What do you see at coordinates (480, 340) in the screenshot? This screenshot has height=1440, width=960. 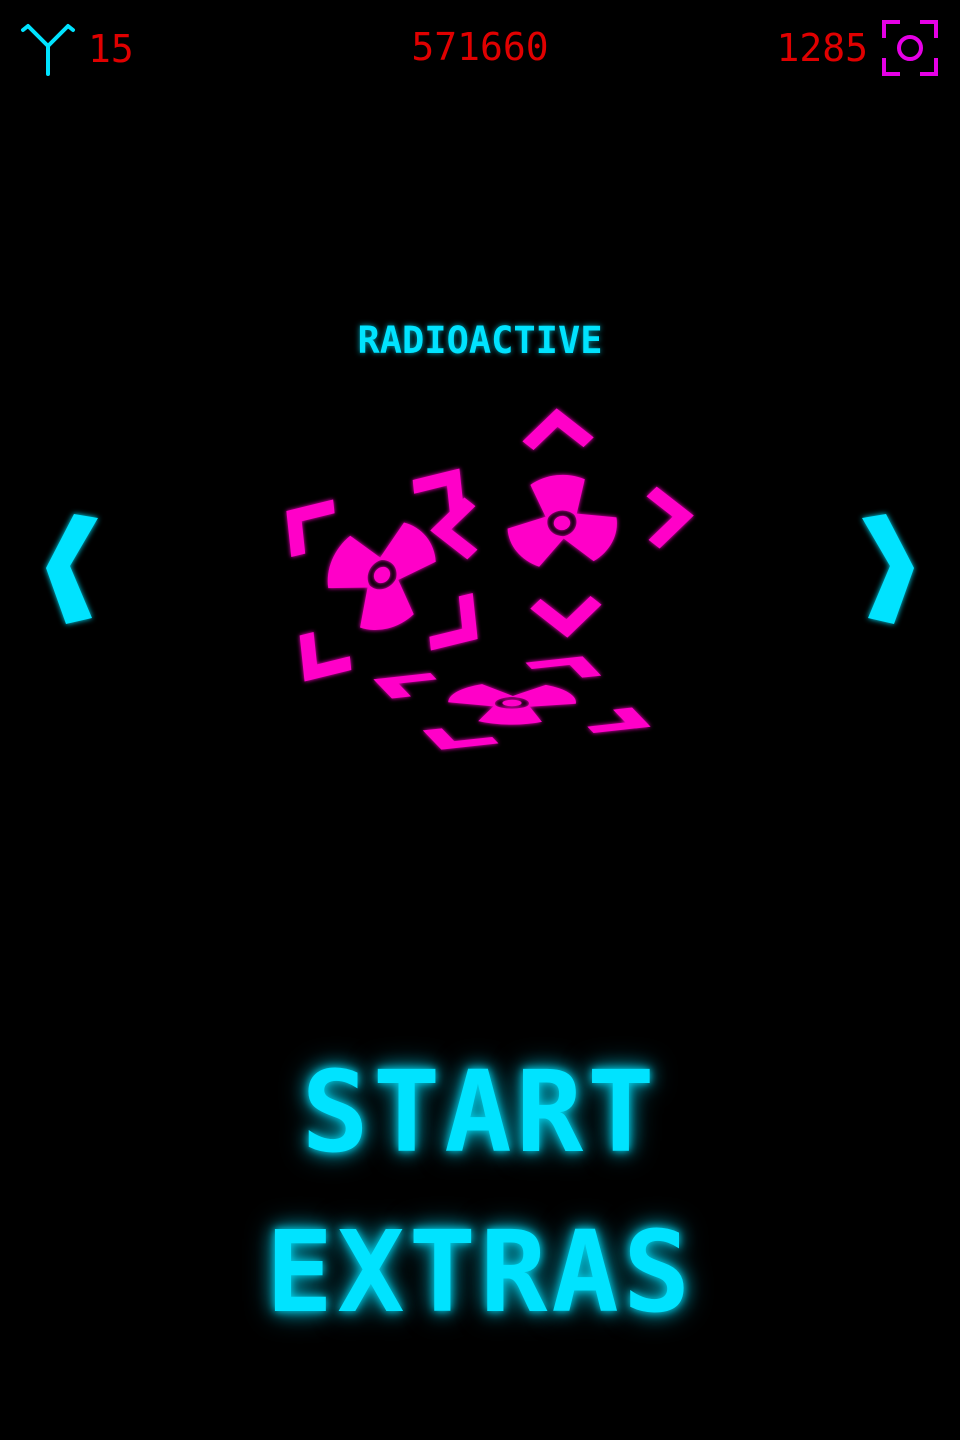 I see `skin-name-label: RADIOACTIVE` at bounding box center [480, 340].